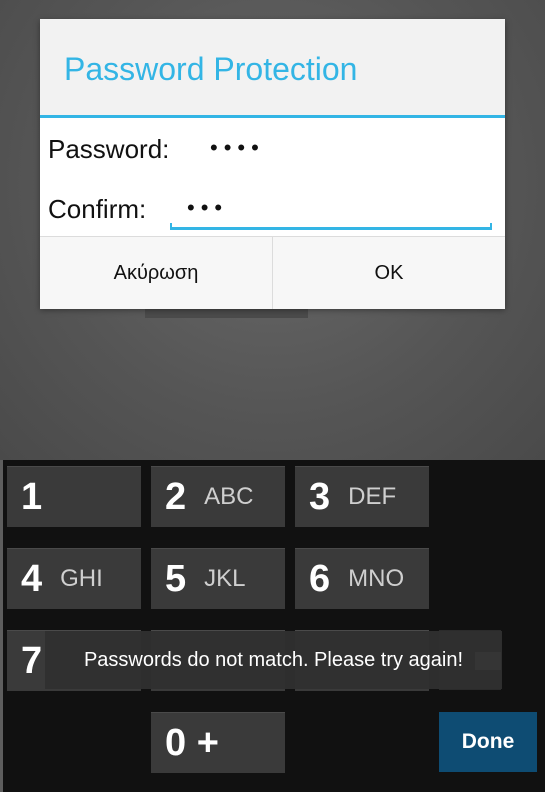 This screenshot has height=792, width=545. Describe the element at coordinates (388, 273) in the screenshot. I see `ok-button: OK` at that location.